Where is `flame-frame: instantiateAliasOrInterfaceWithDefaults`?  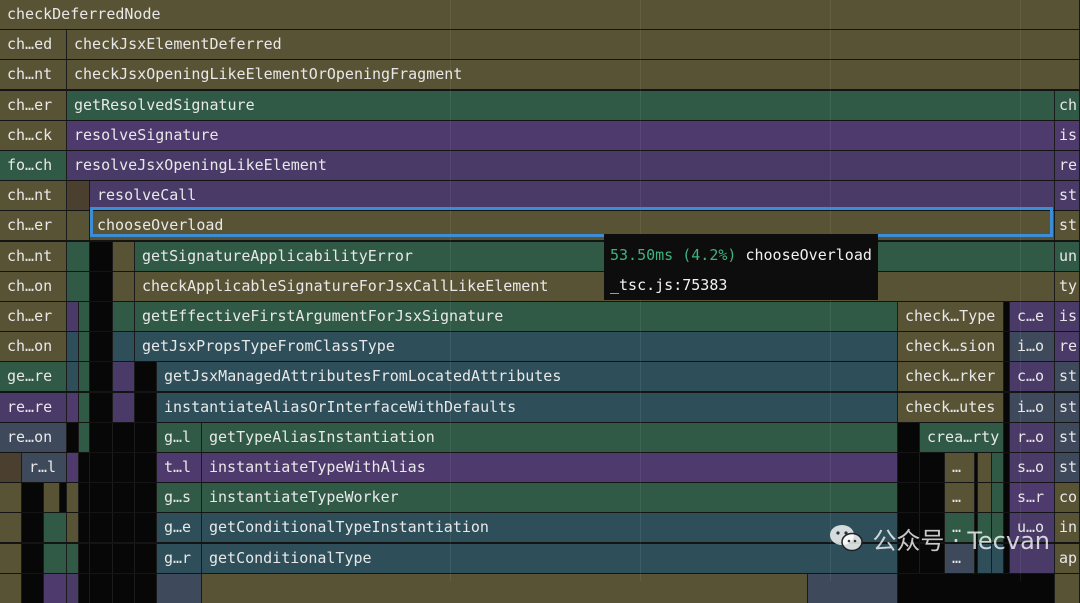
flame-frame: instantiateAliasOrInterfaceWithDefaults is located at coordinates (527, 407).